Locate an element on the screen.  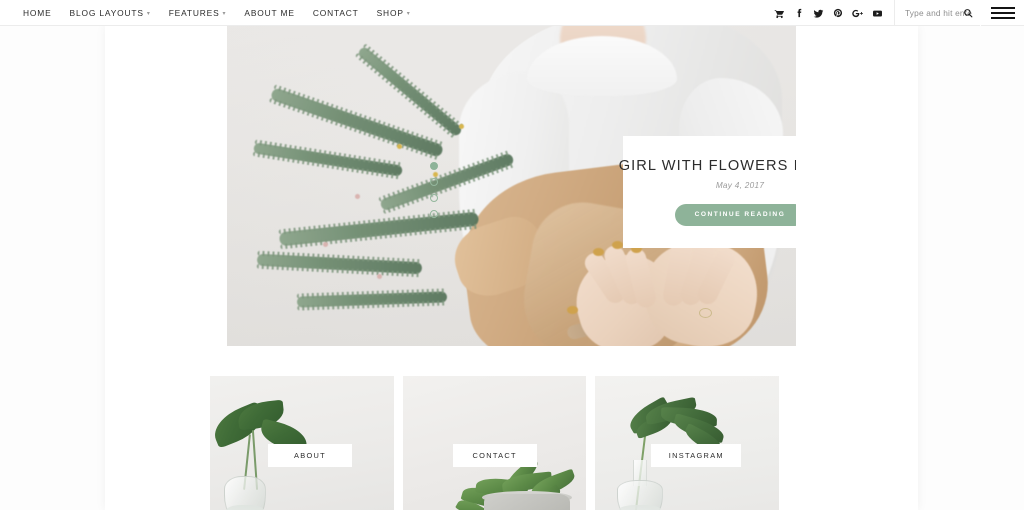
search-input is located at coordinates (938, 13).